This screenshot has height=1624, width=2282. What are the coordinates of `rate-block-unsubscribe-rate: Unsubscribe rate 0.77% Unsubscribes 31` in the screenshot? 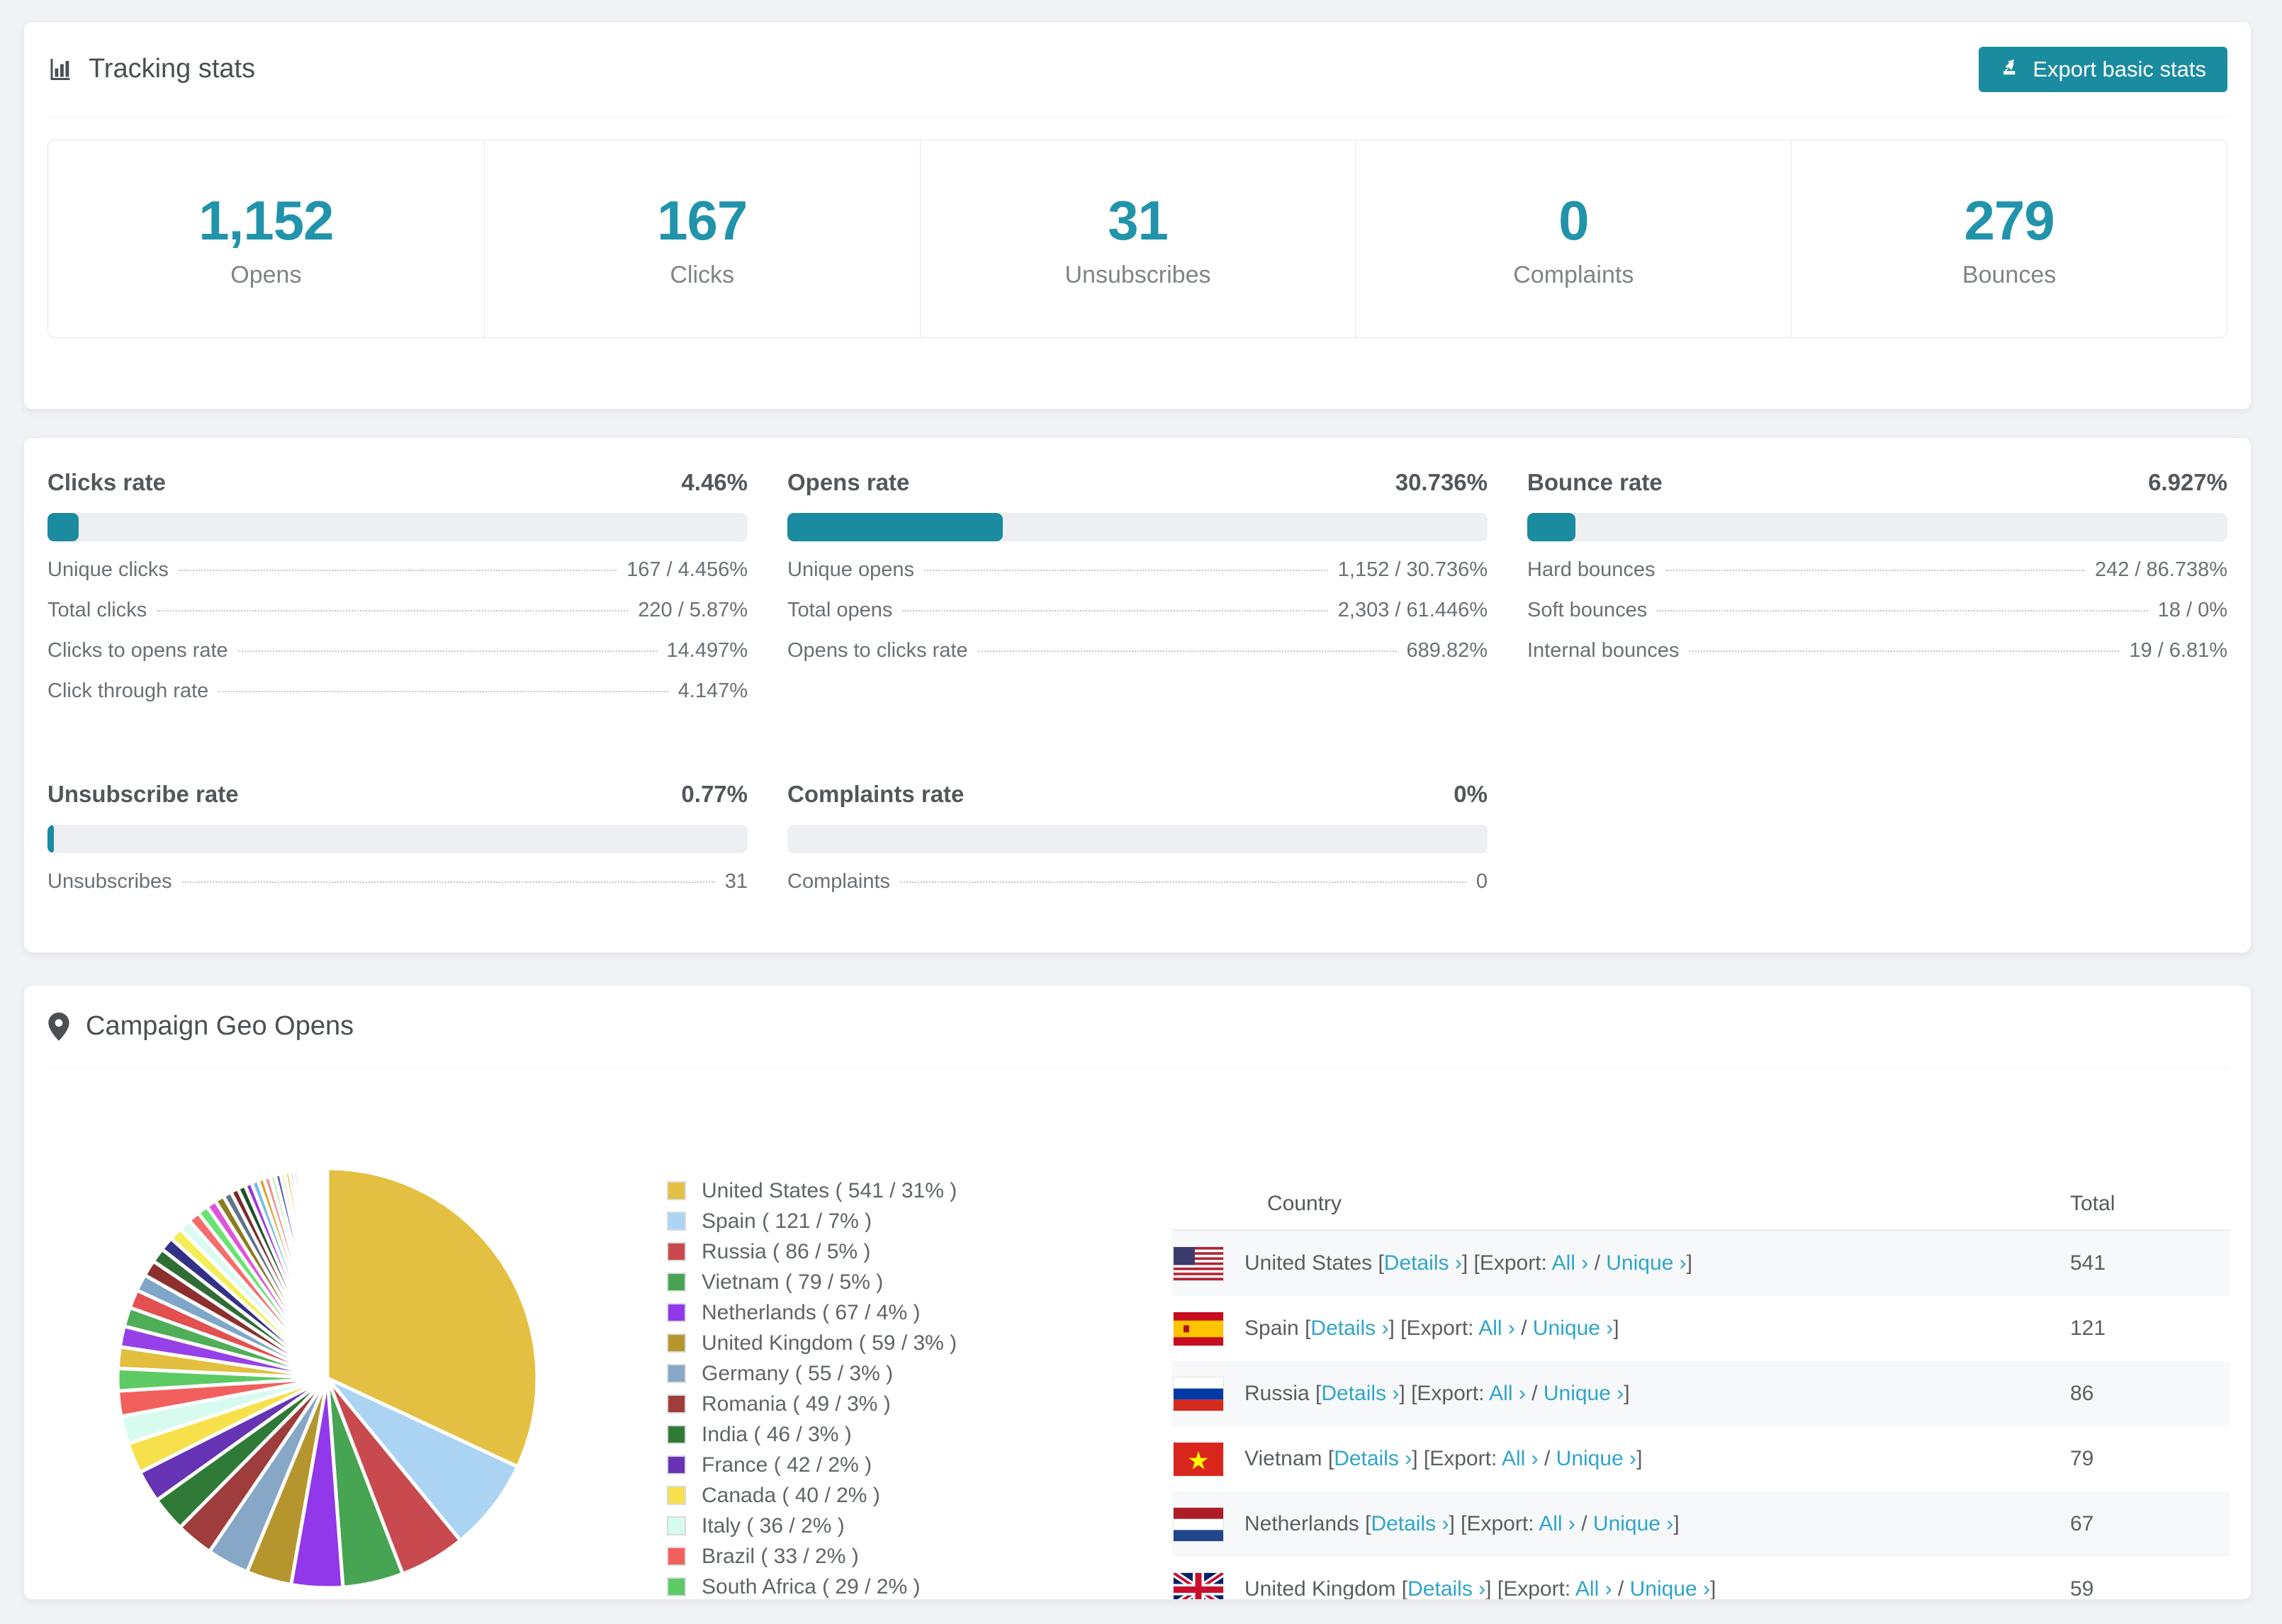 It's located at (397, 845).